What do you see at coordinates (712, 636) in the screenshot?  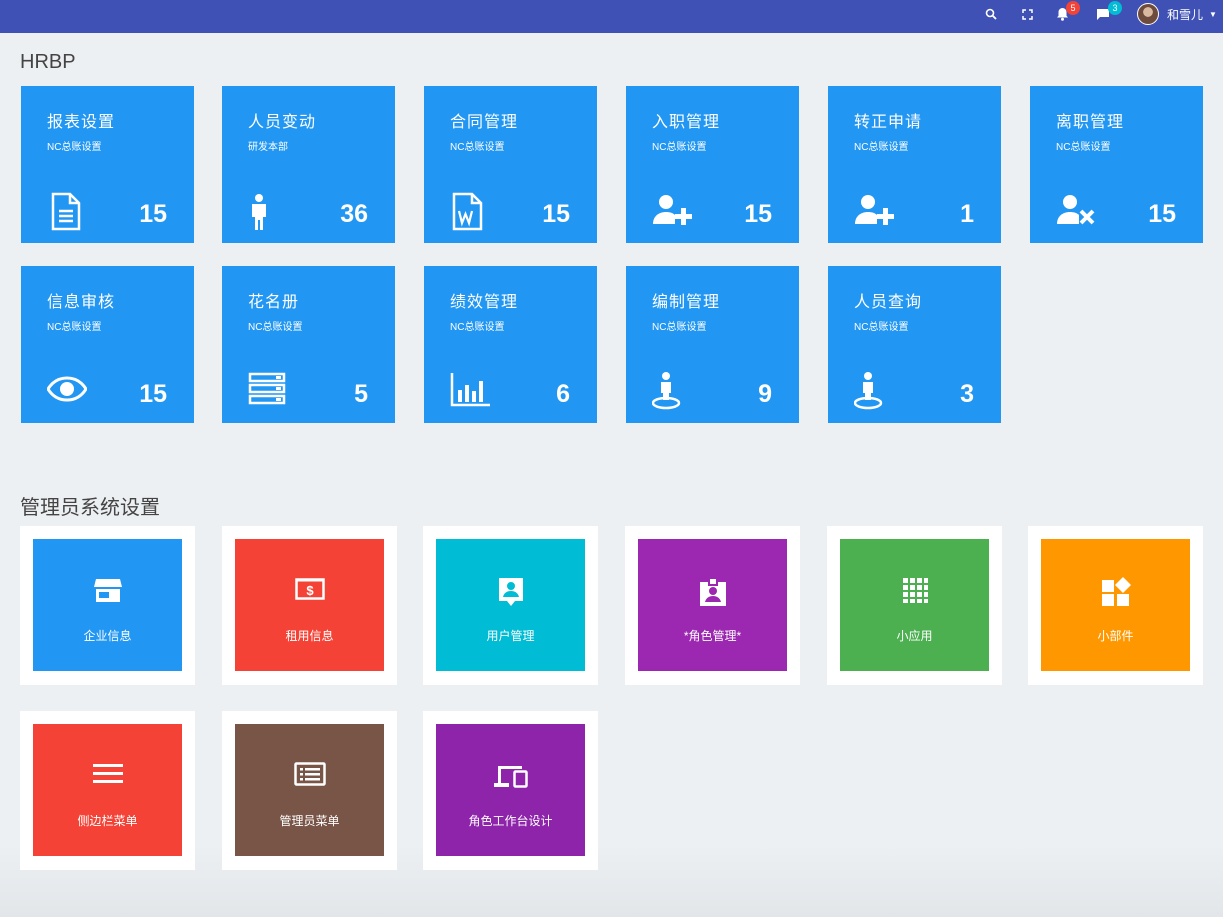 I see `admin-tile-label: *角色管理*` at bounding box center [712, 636].